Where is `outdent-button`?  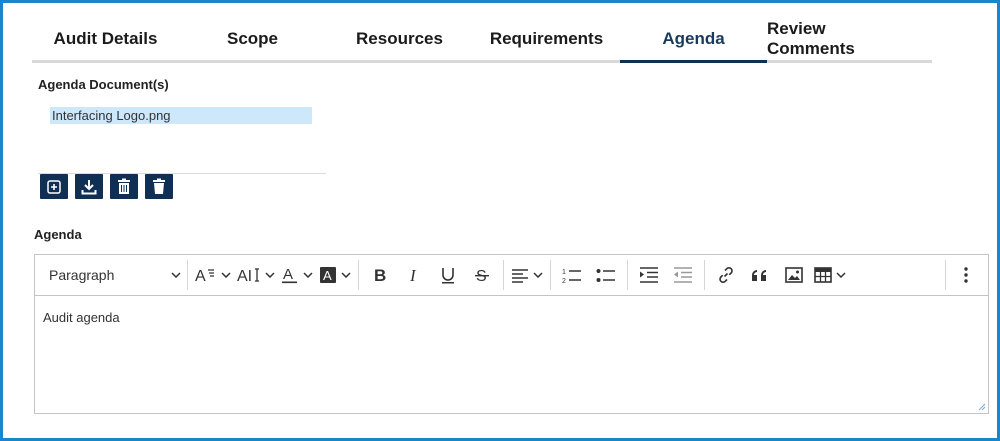
outdent-button is located at coordinates (683, 275).